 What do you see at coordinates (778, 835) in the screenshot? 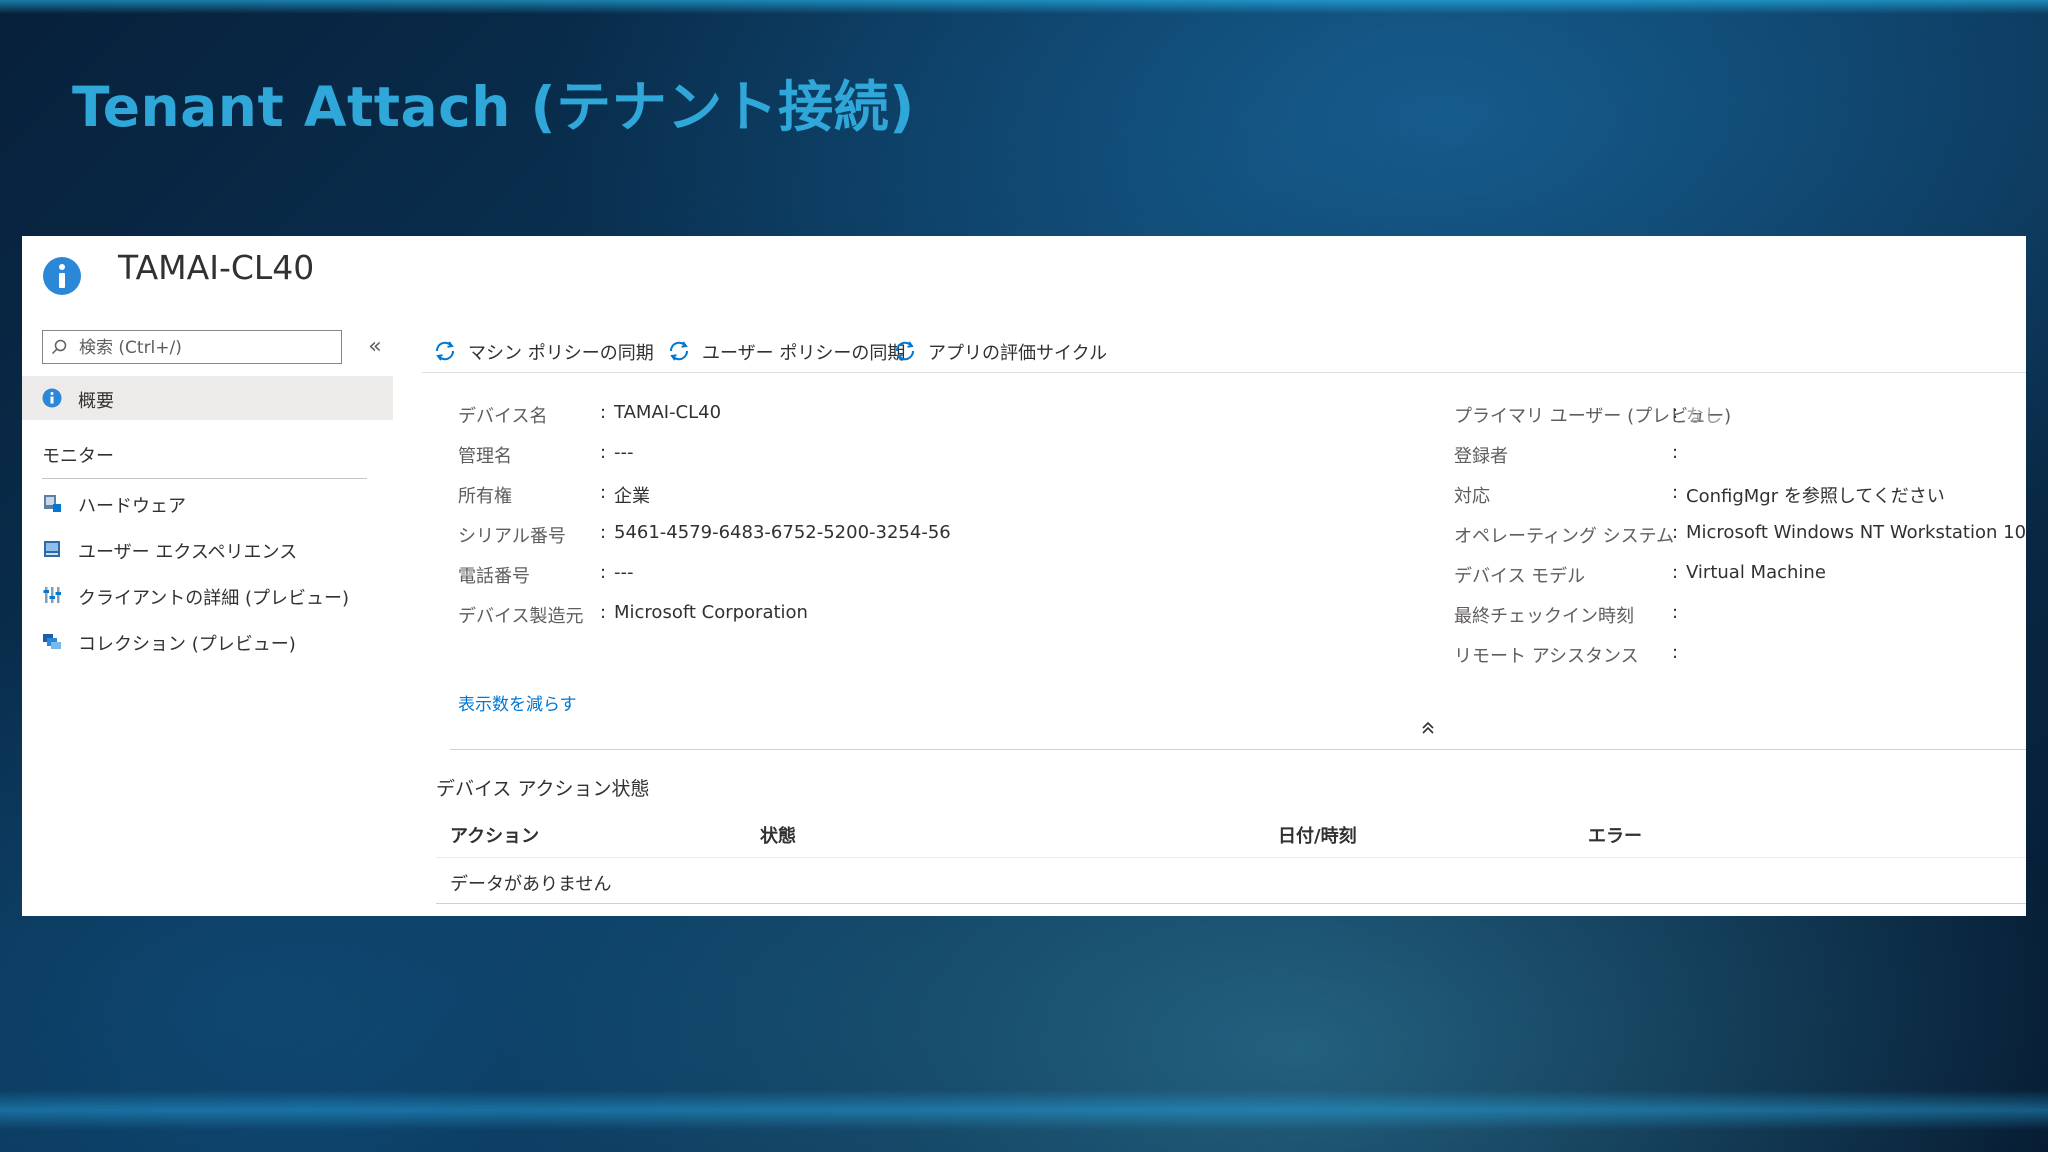
I see `column-header-status: 状態` at bounding box center [778, 835].